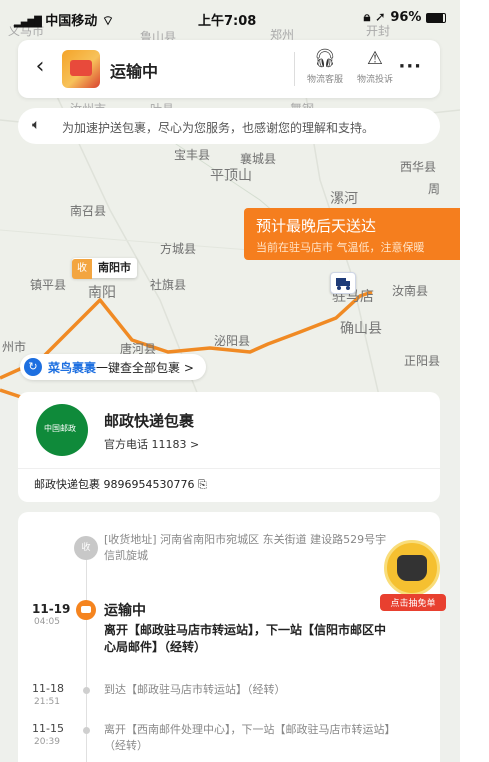  Describe the element at coordinates (36, 125) in the screenshot. I see `speaker-icon: 🔈︎` at that location.